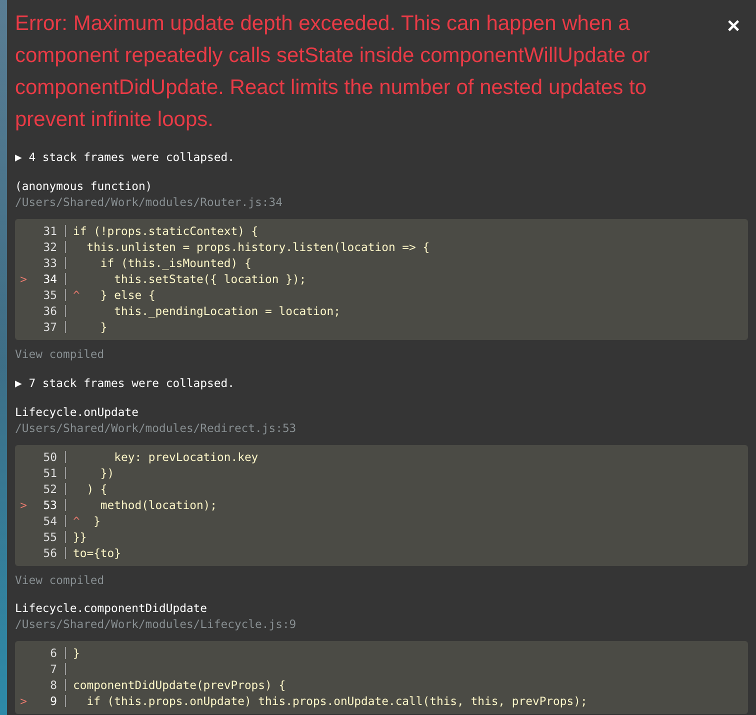  I want to click on line-number: 7, so click(53, 669).